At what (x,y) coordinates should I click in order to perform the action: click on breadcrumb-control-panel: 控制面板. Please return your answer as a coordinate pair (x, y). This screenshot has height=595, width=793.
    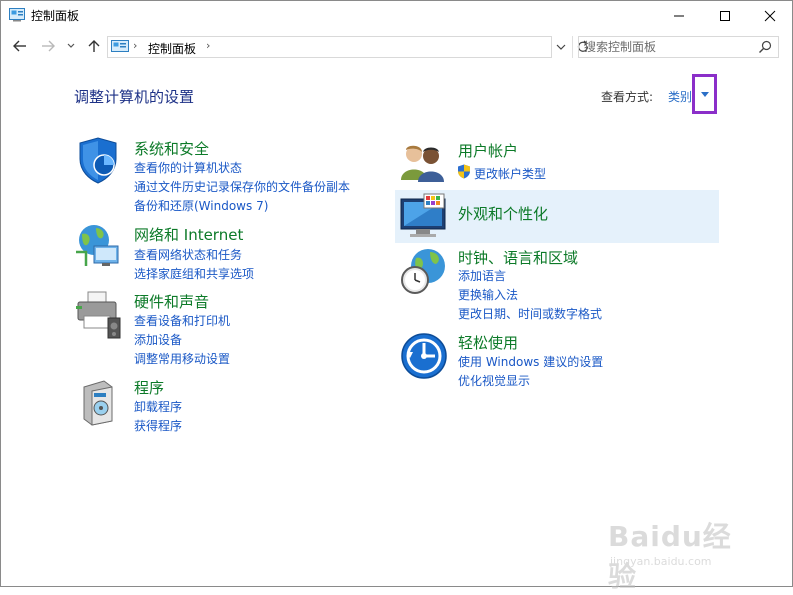
    Looking at the image, I should click on (172, 48).